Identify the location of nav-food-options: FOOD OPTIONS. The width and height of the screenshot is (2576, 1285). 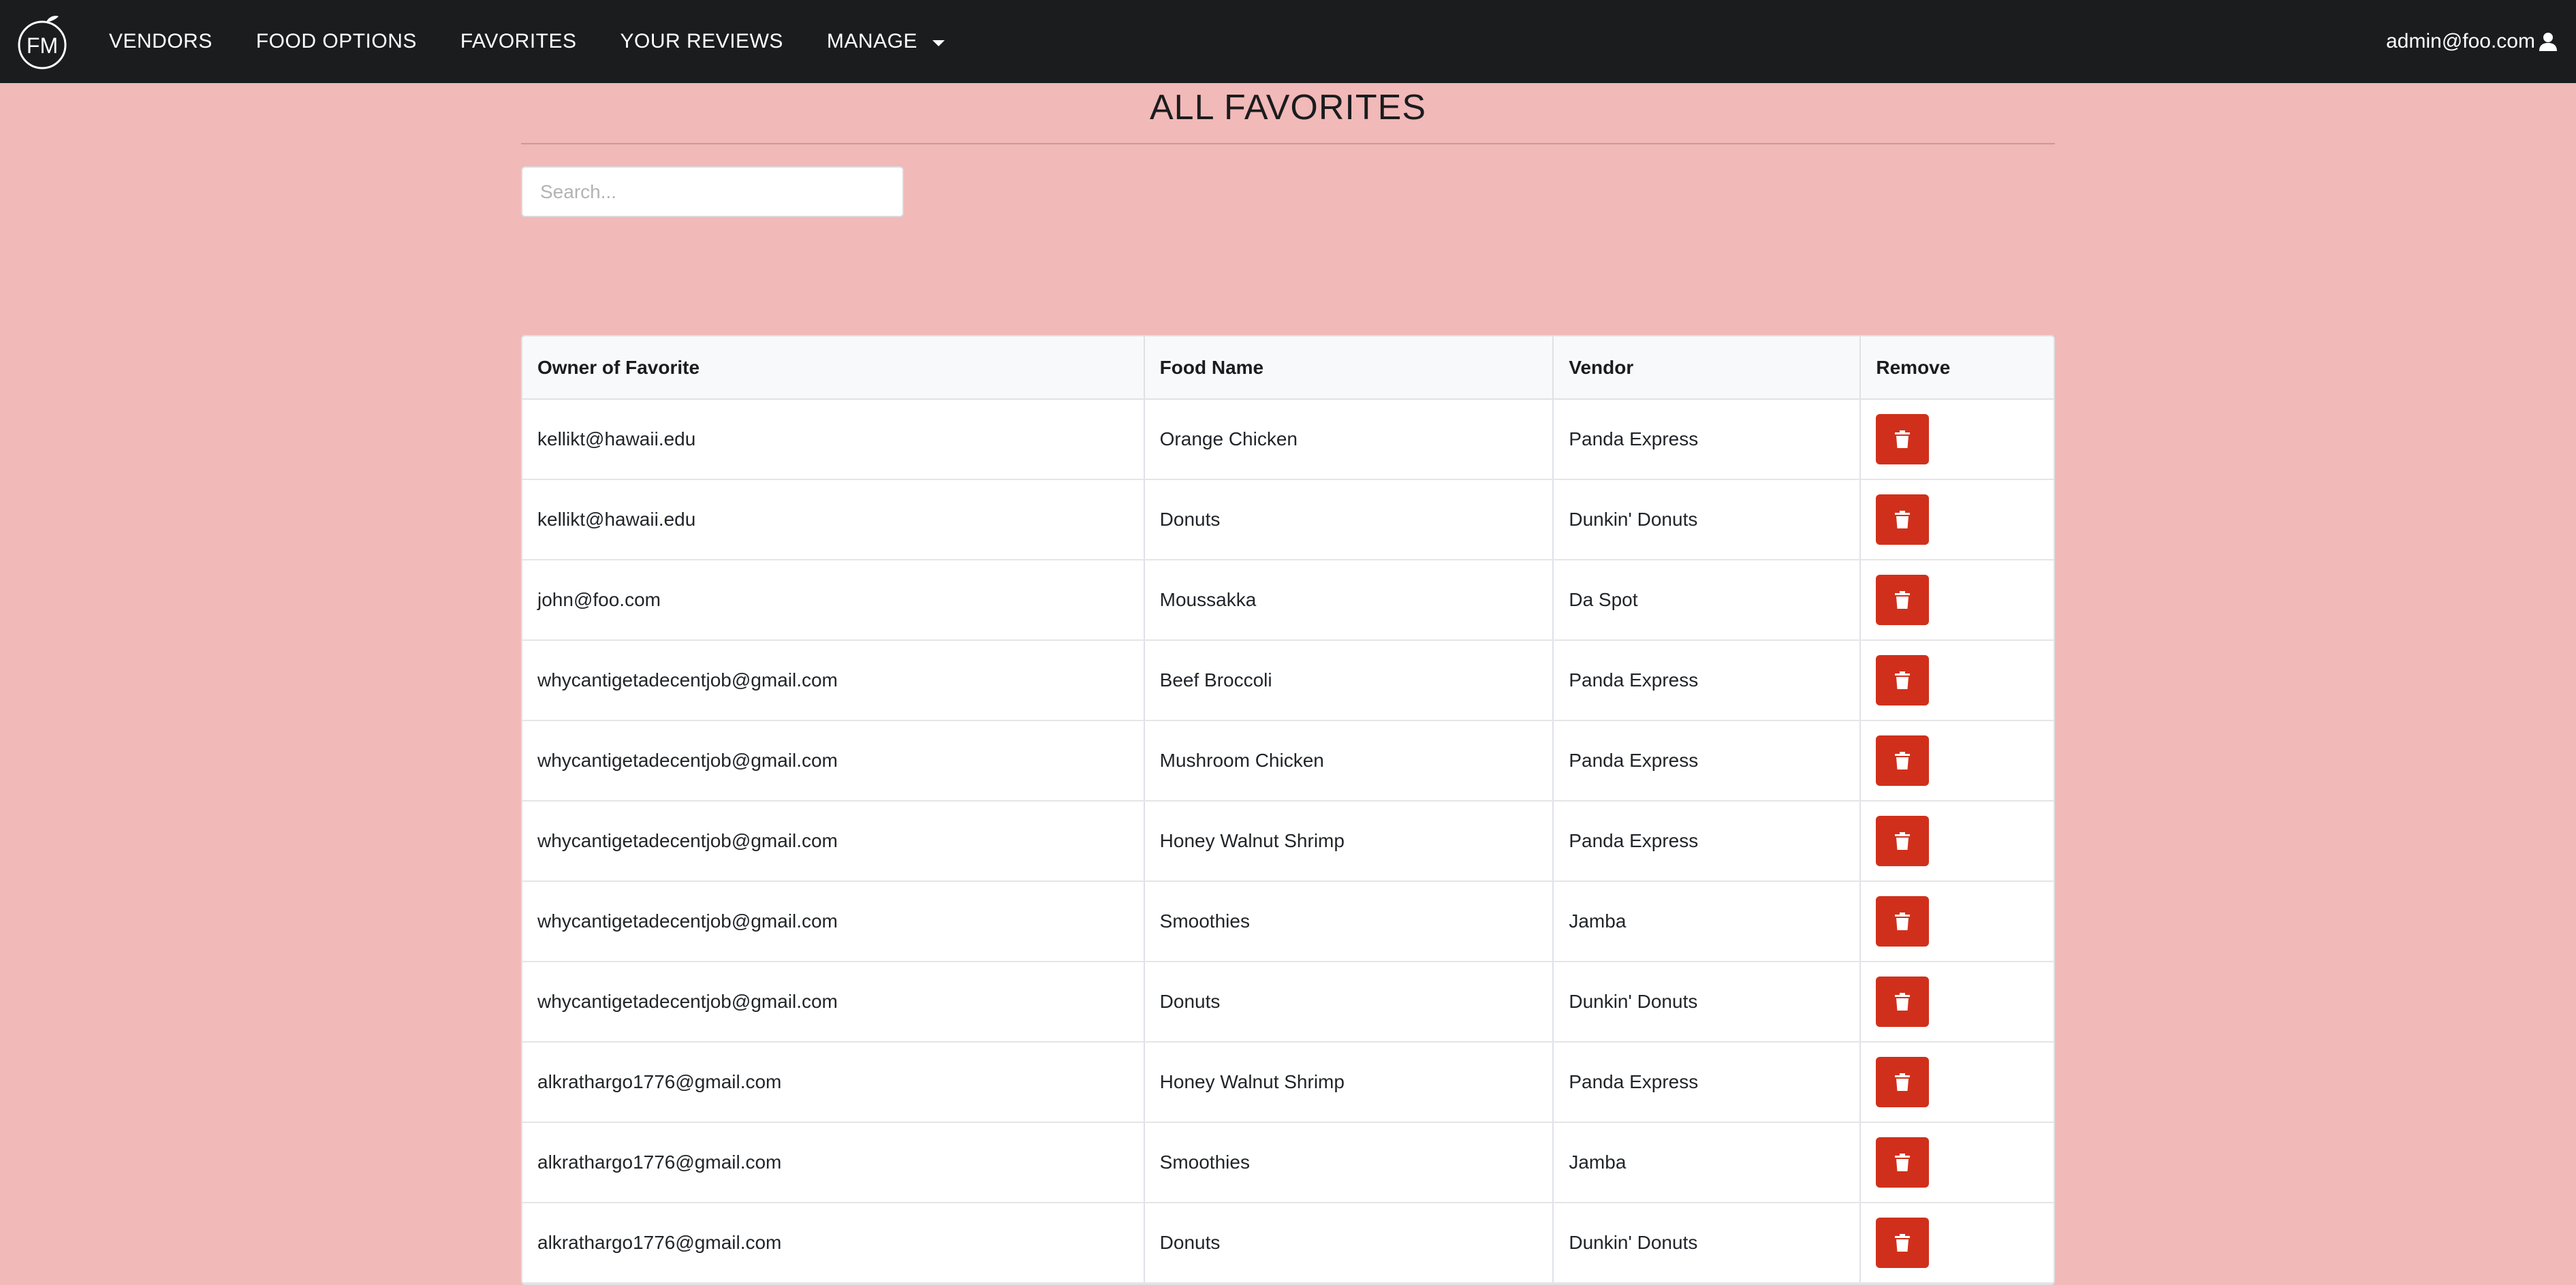
(336, 41).